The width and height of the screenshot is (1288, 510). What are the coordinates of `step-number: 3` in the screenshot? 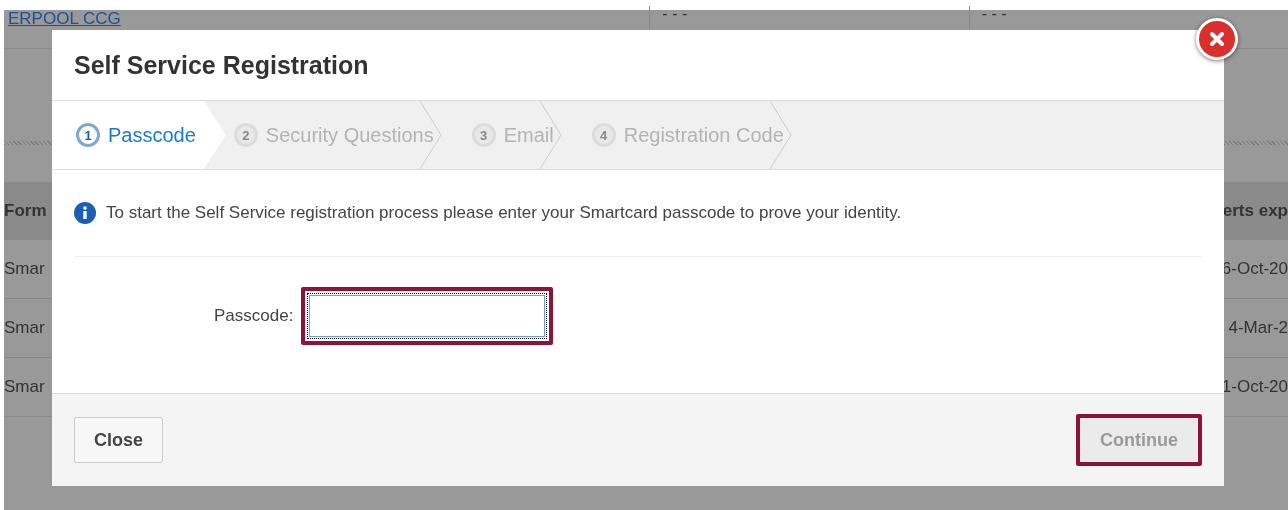 It's located at (483, 135).